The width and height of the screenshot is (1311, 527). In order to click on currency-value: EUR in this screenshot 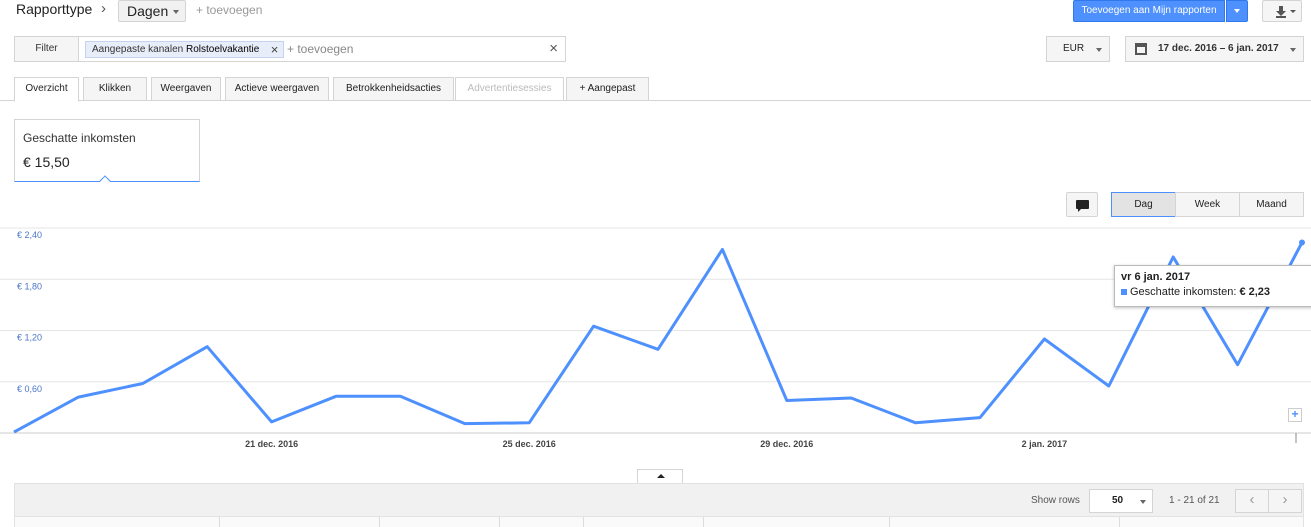, I will do `click(1074, 48)`.